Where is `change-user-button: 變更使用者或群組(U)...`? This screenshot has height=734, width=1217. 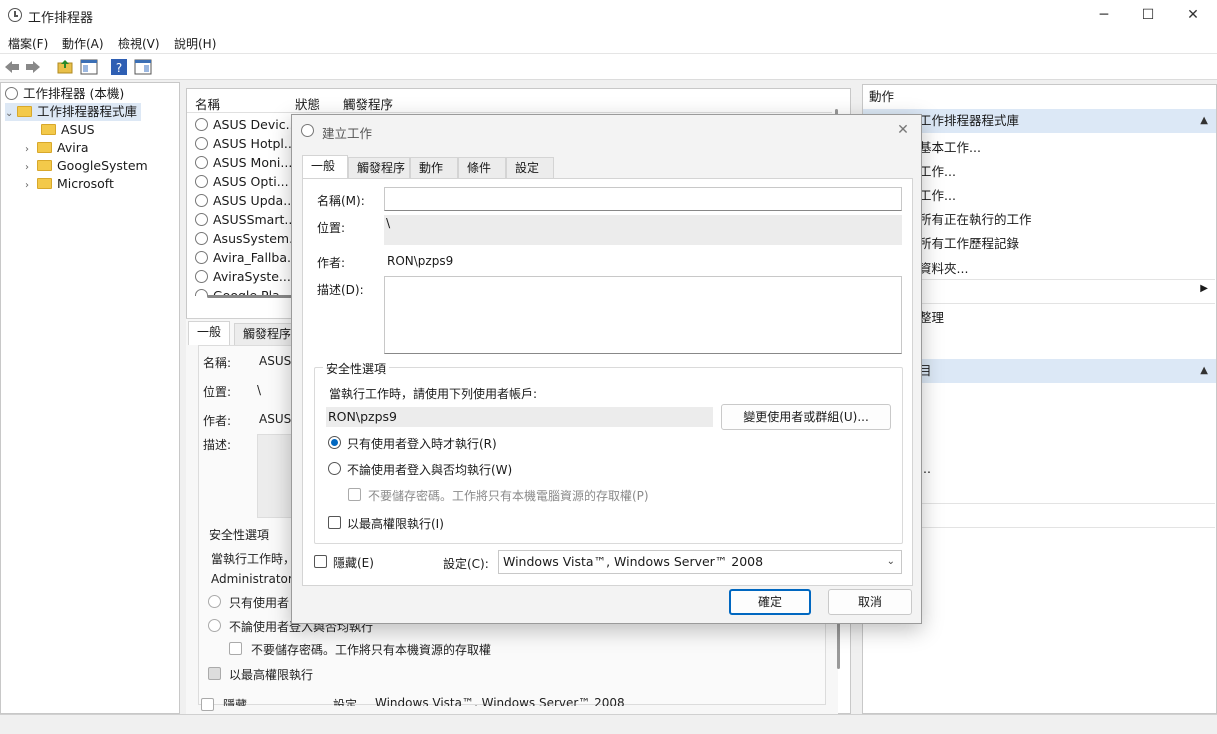 change-user-button: 變更使用者或群組(U)... is located at coordinates (806, 417).